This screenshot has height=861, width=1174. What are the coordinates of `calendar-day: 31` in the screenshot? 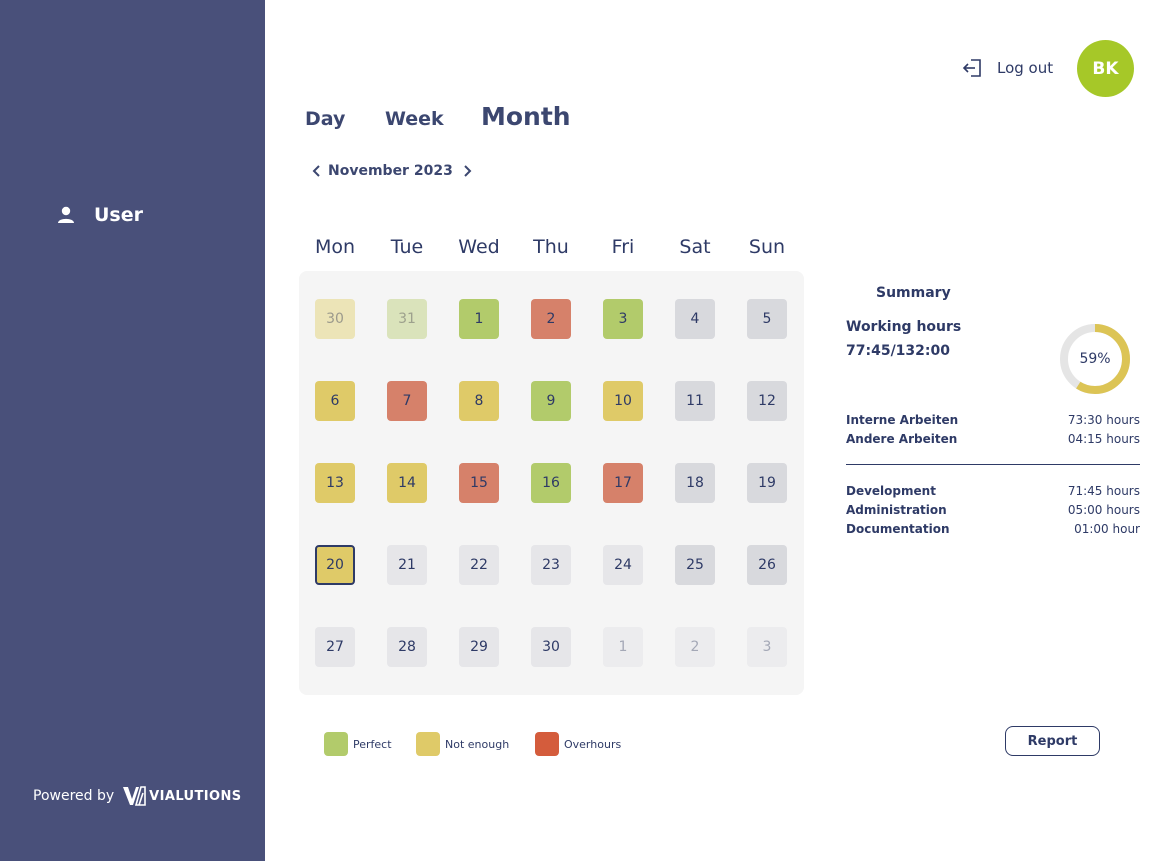 It's located at (407, 319).